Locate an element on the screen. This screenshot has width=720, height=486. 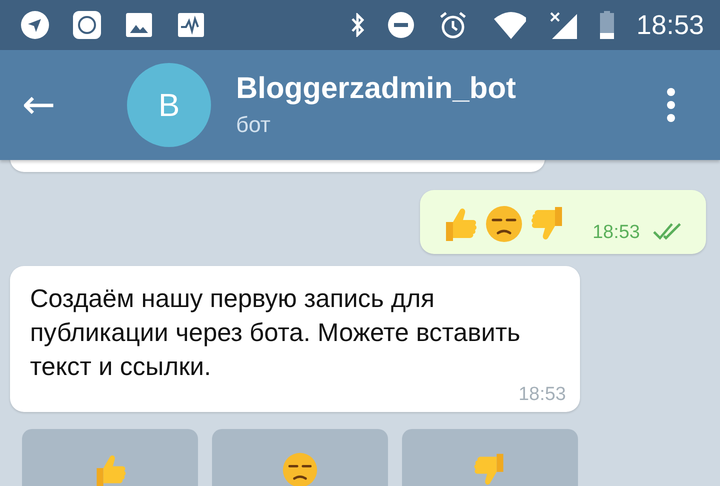
alarm-icon is located at coordinates (453, 25).